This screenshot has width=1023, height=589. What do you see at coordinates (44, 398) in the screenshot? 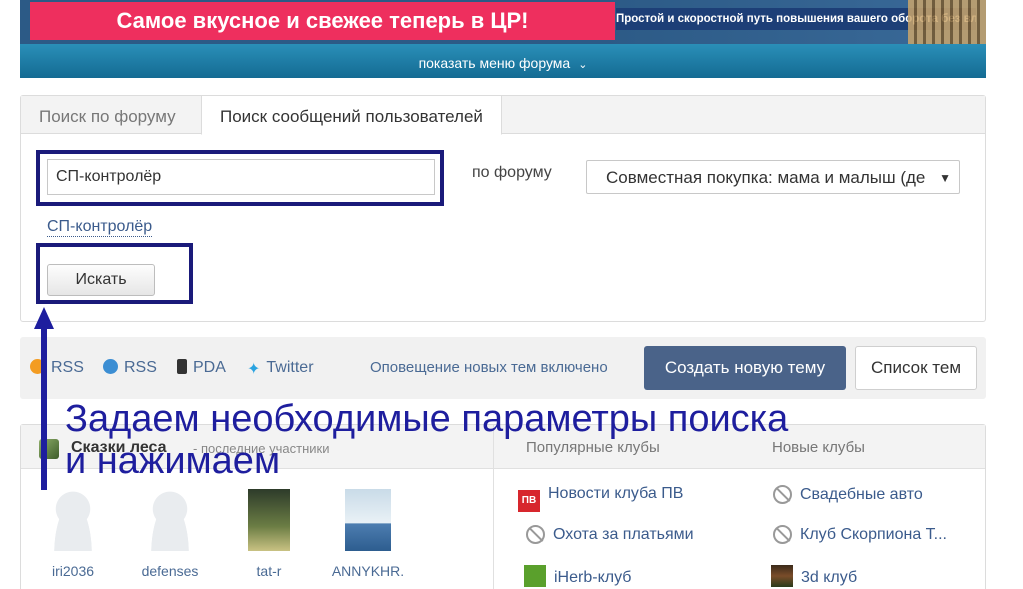
I see `arrow-up-icon` at bounding box center [44, 398].